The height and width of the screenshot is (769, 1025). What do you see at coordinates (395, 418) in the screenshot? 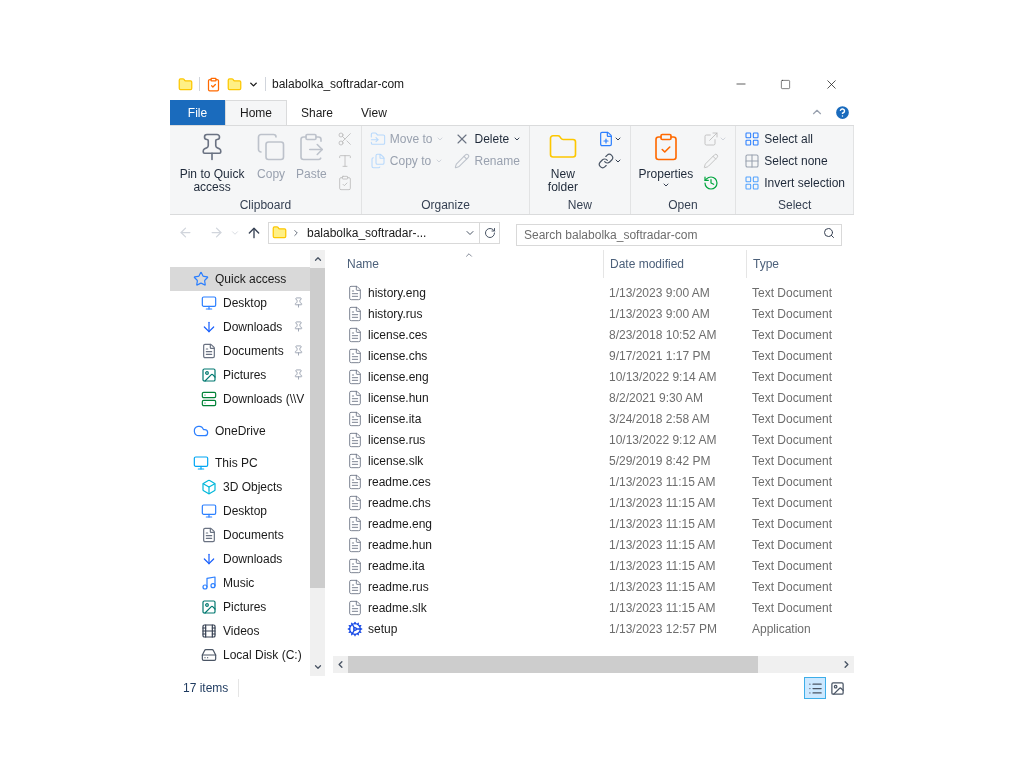
I see `file-name: license.ita` at bounding box center [395, 418].